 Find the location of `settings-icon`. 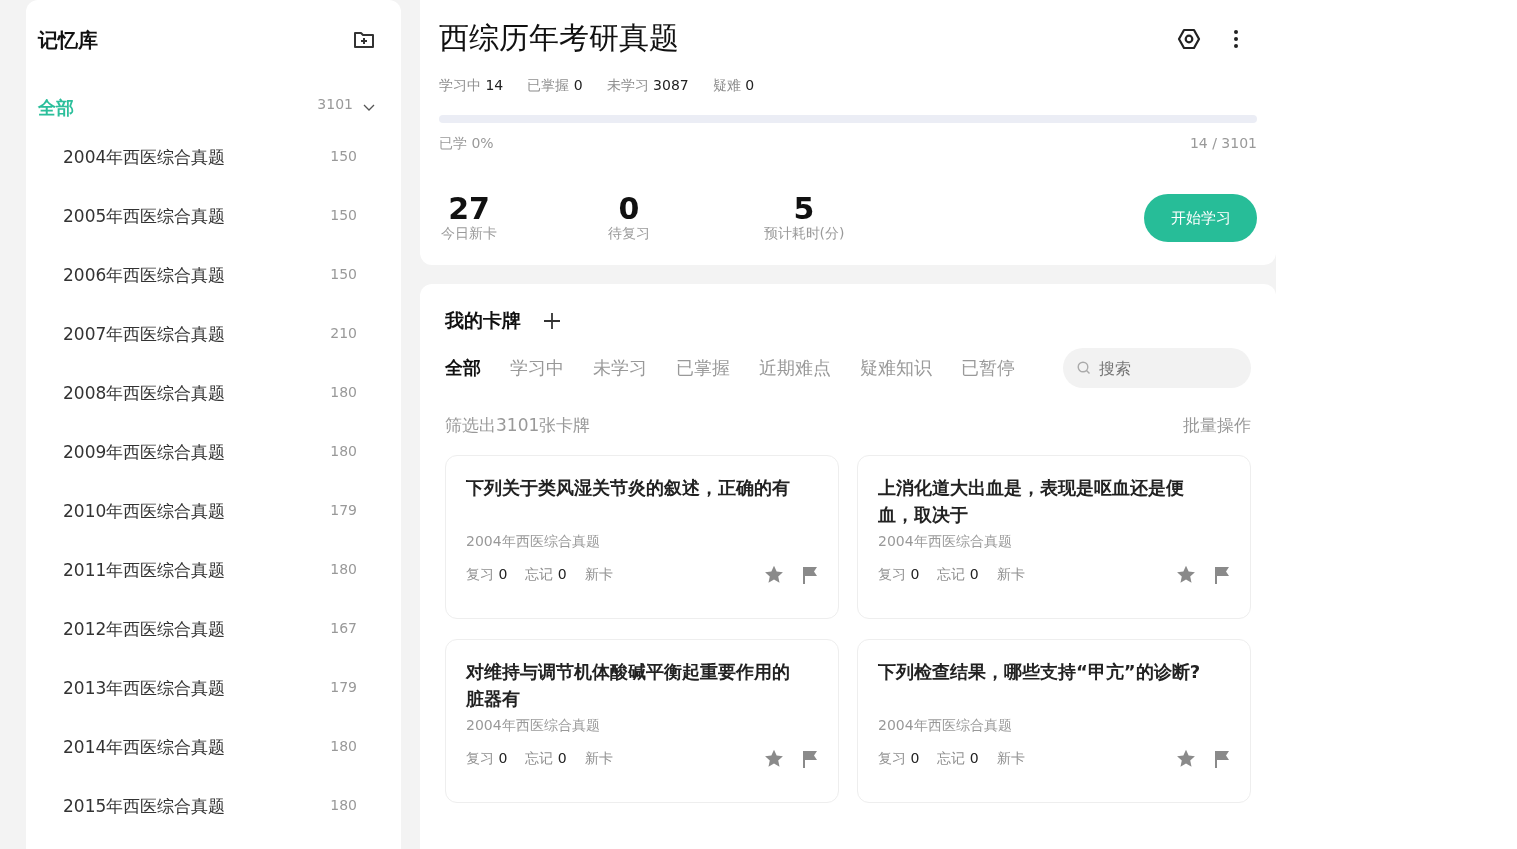

settings-icon is located at coordinates (1189, 38).